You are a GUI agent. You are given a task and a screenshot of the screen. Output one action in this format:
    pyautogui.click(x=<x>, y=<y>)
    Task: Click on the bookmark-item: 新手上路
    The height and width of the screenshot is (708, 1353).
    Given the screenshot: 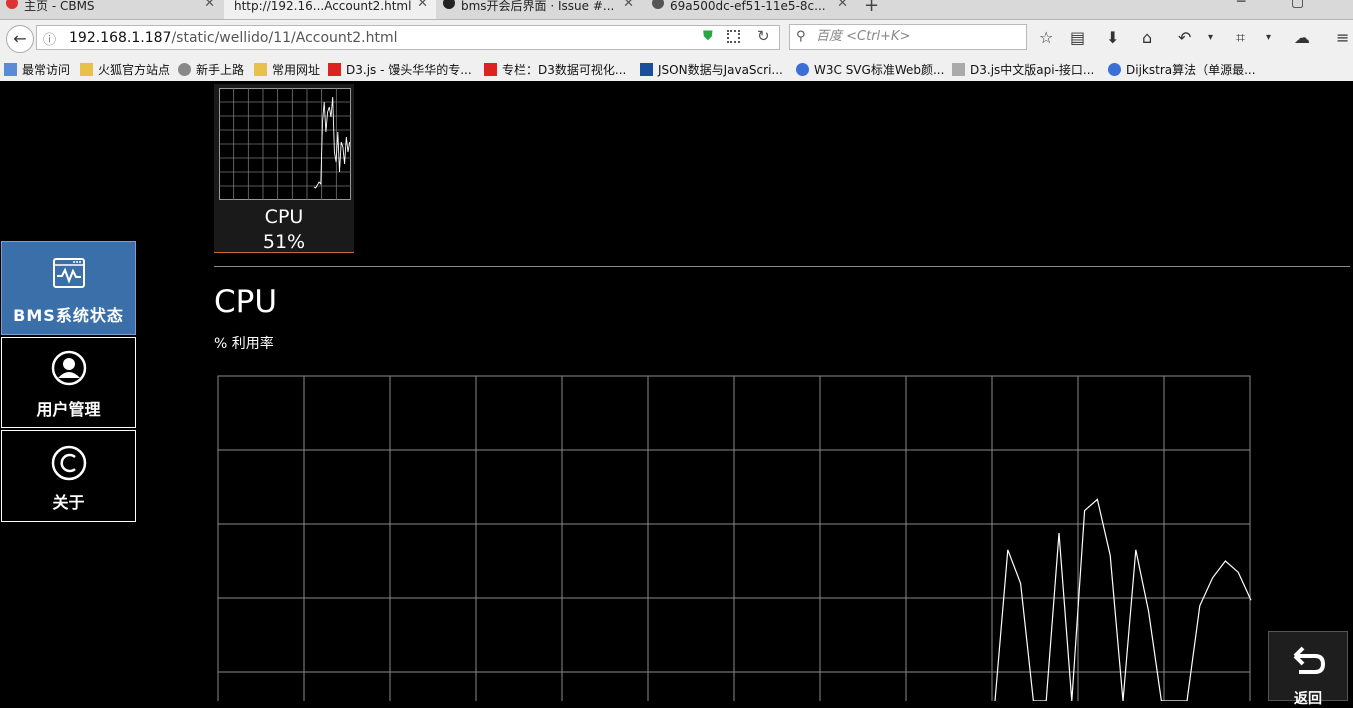 What is the action you would take?
    pyautogui.click(x=211, y=69)
    